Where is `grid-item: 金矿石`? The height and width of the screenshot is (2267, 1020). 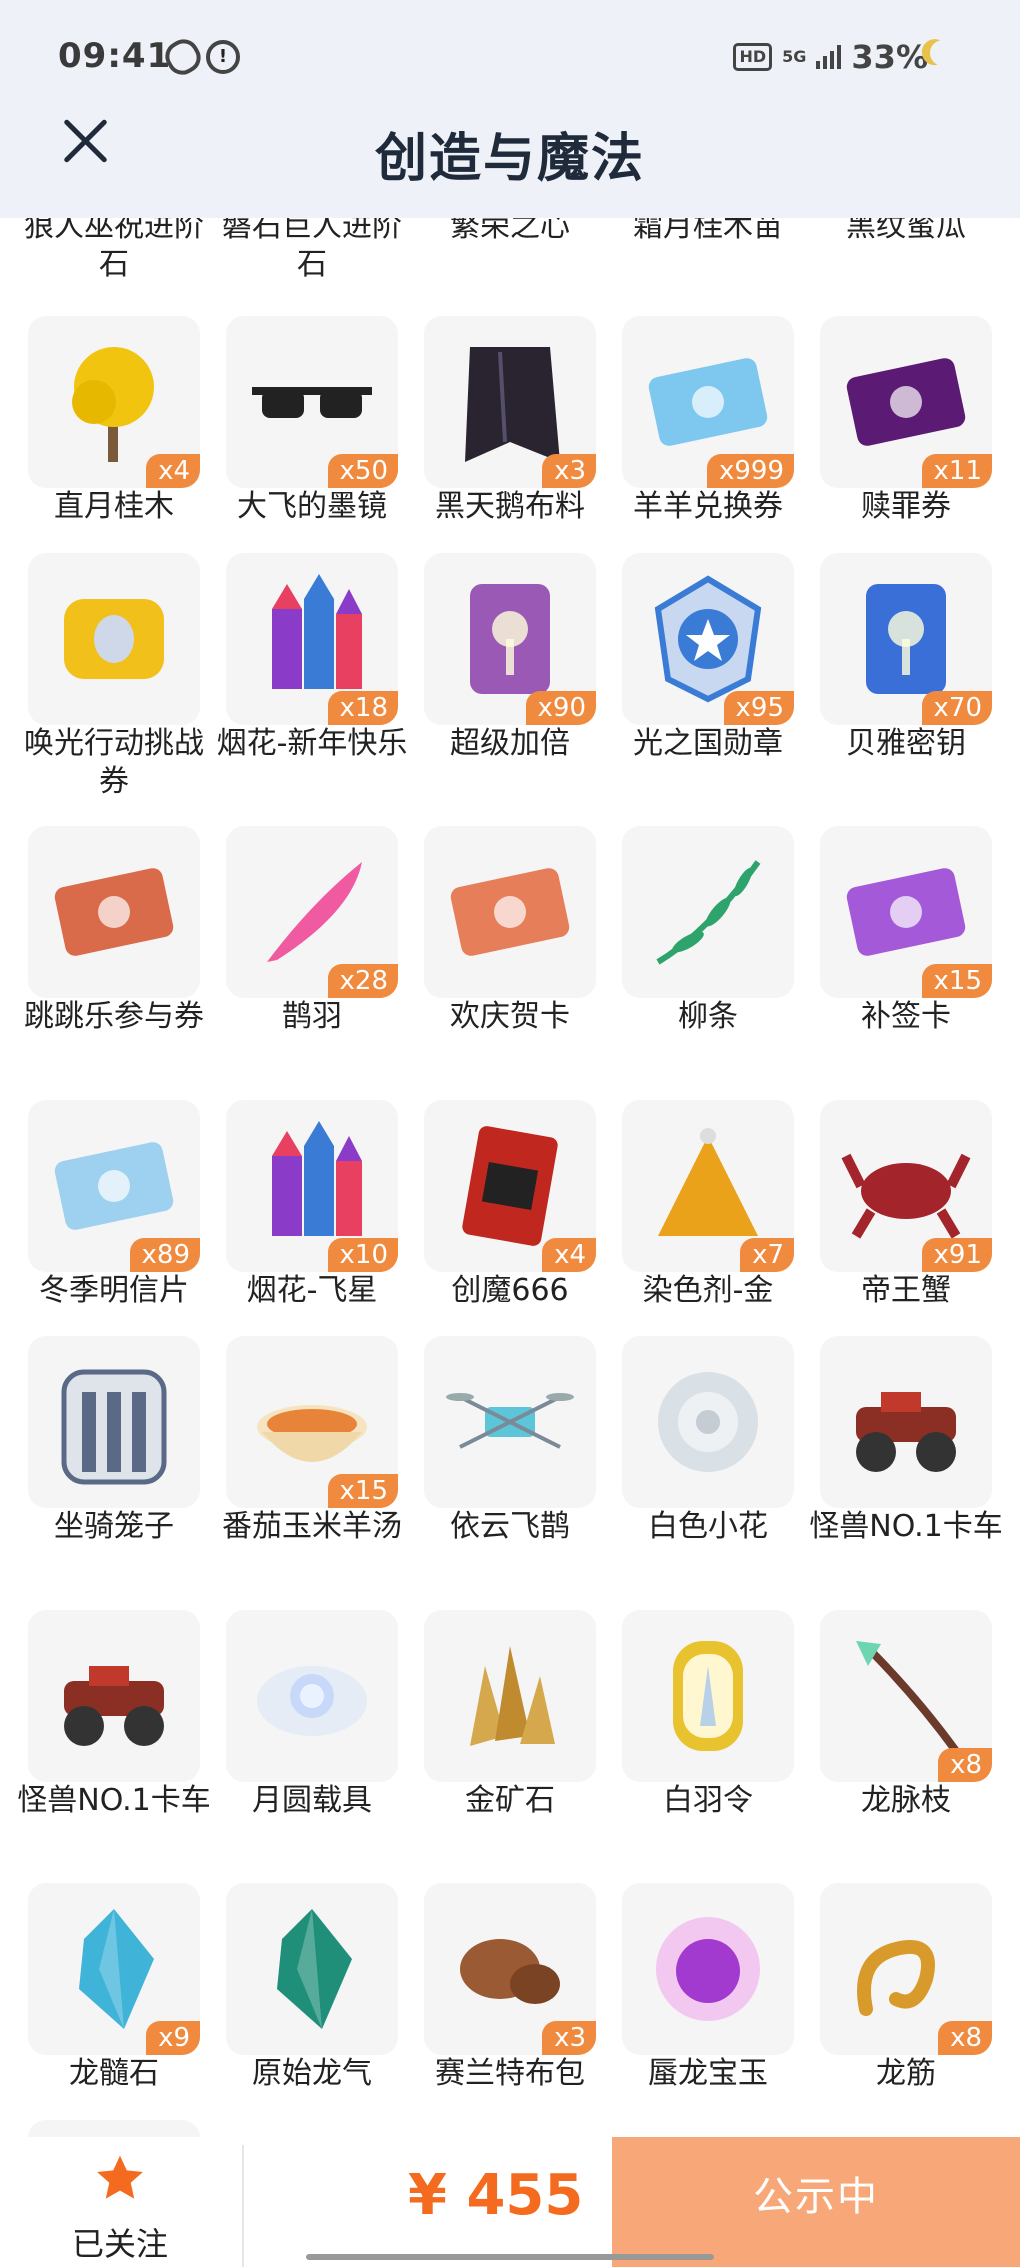
grid-item: 金矿石 is located at coordinates (510, 1715).